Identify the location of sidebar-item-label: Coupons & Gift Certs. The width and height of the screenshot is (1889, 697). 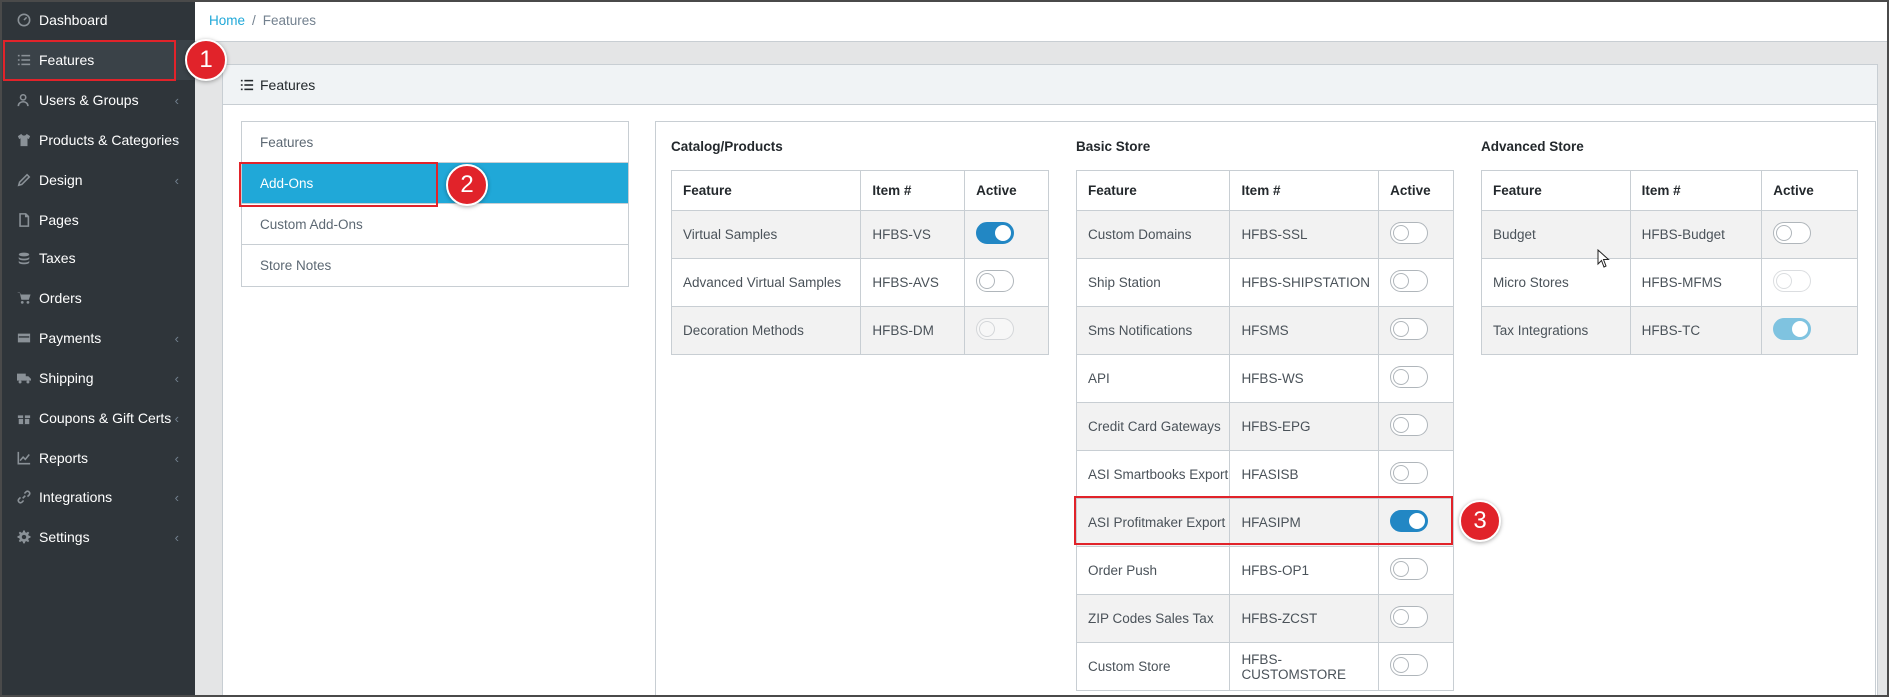
(105, 418).